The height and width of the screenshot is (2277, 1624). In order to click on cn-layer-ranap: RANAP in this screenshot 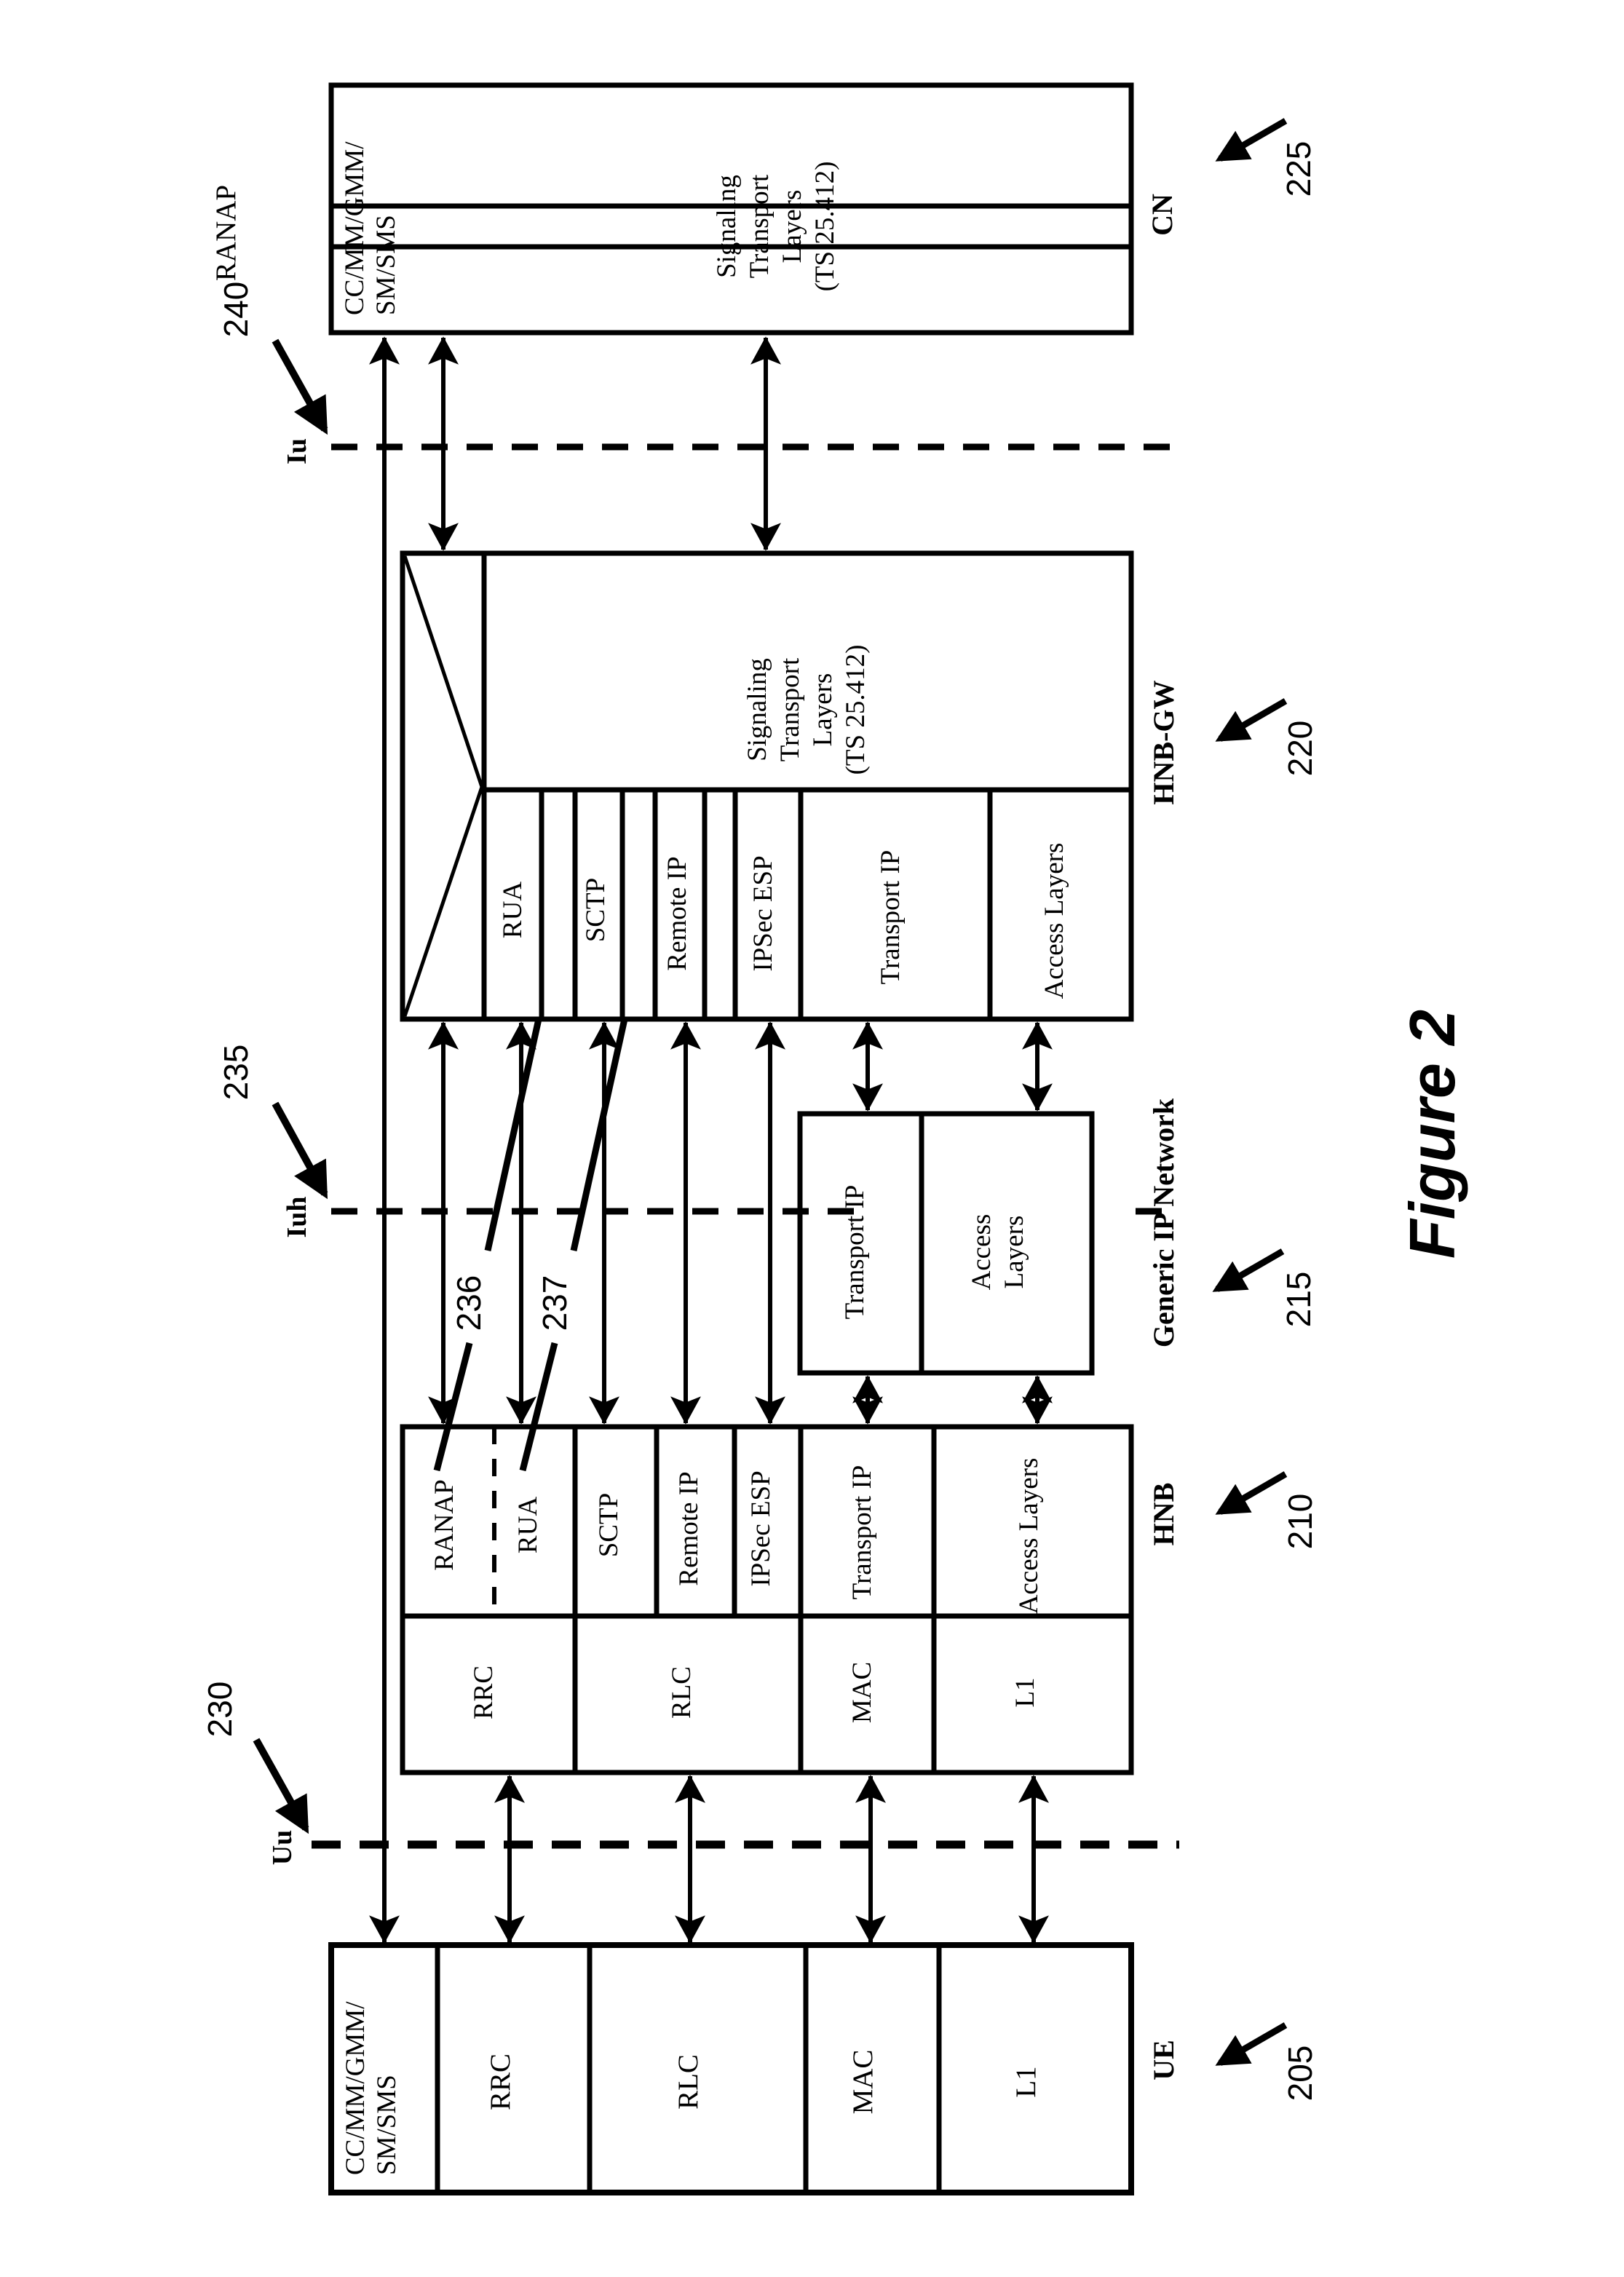, I will do `click(226, 233)`.